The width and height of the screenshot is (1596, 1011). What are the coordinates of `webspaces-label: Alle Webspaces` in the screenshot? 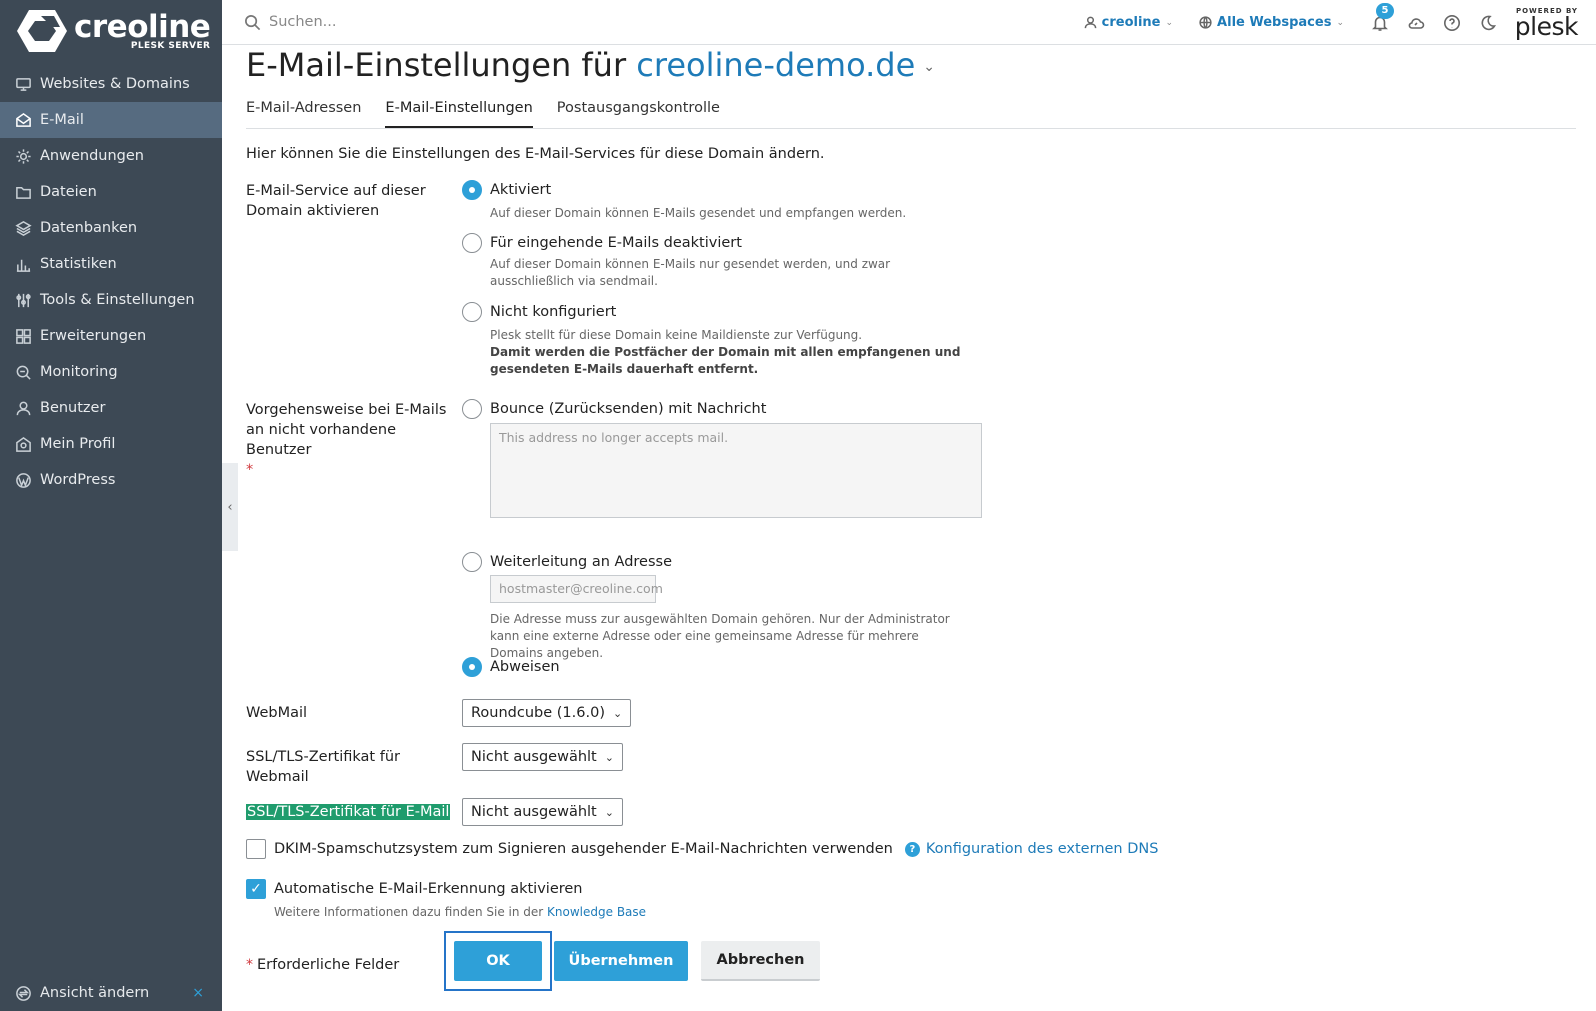 It's located at (1274, 22).